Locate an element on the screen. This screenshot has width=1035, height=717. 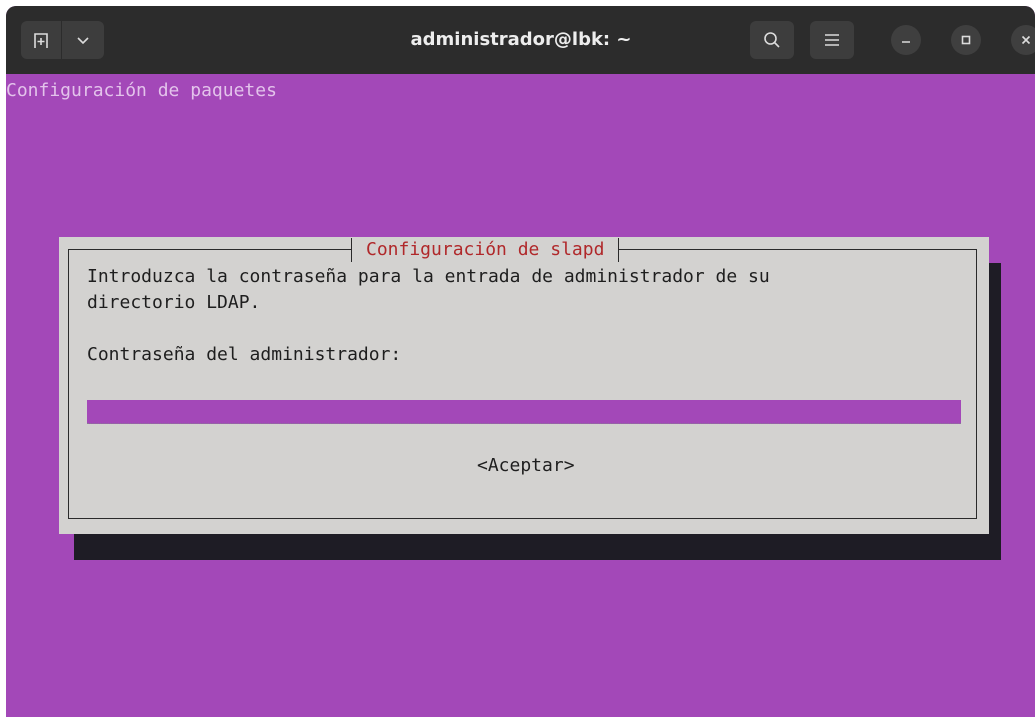
window-title: administrador@lbk: ~ is located at coordinates (521, 39).